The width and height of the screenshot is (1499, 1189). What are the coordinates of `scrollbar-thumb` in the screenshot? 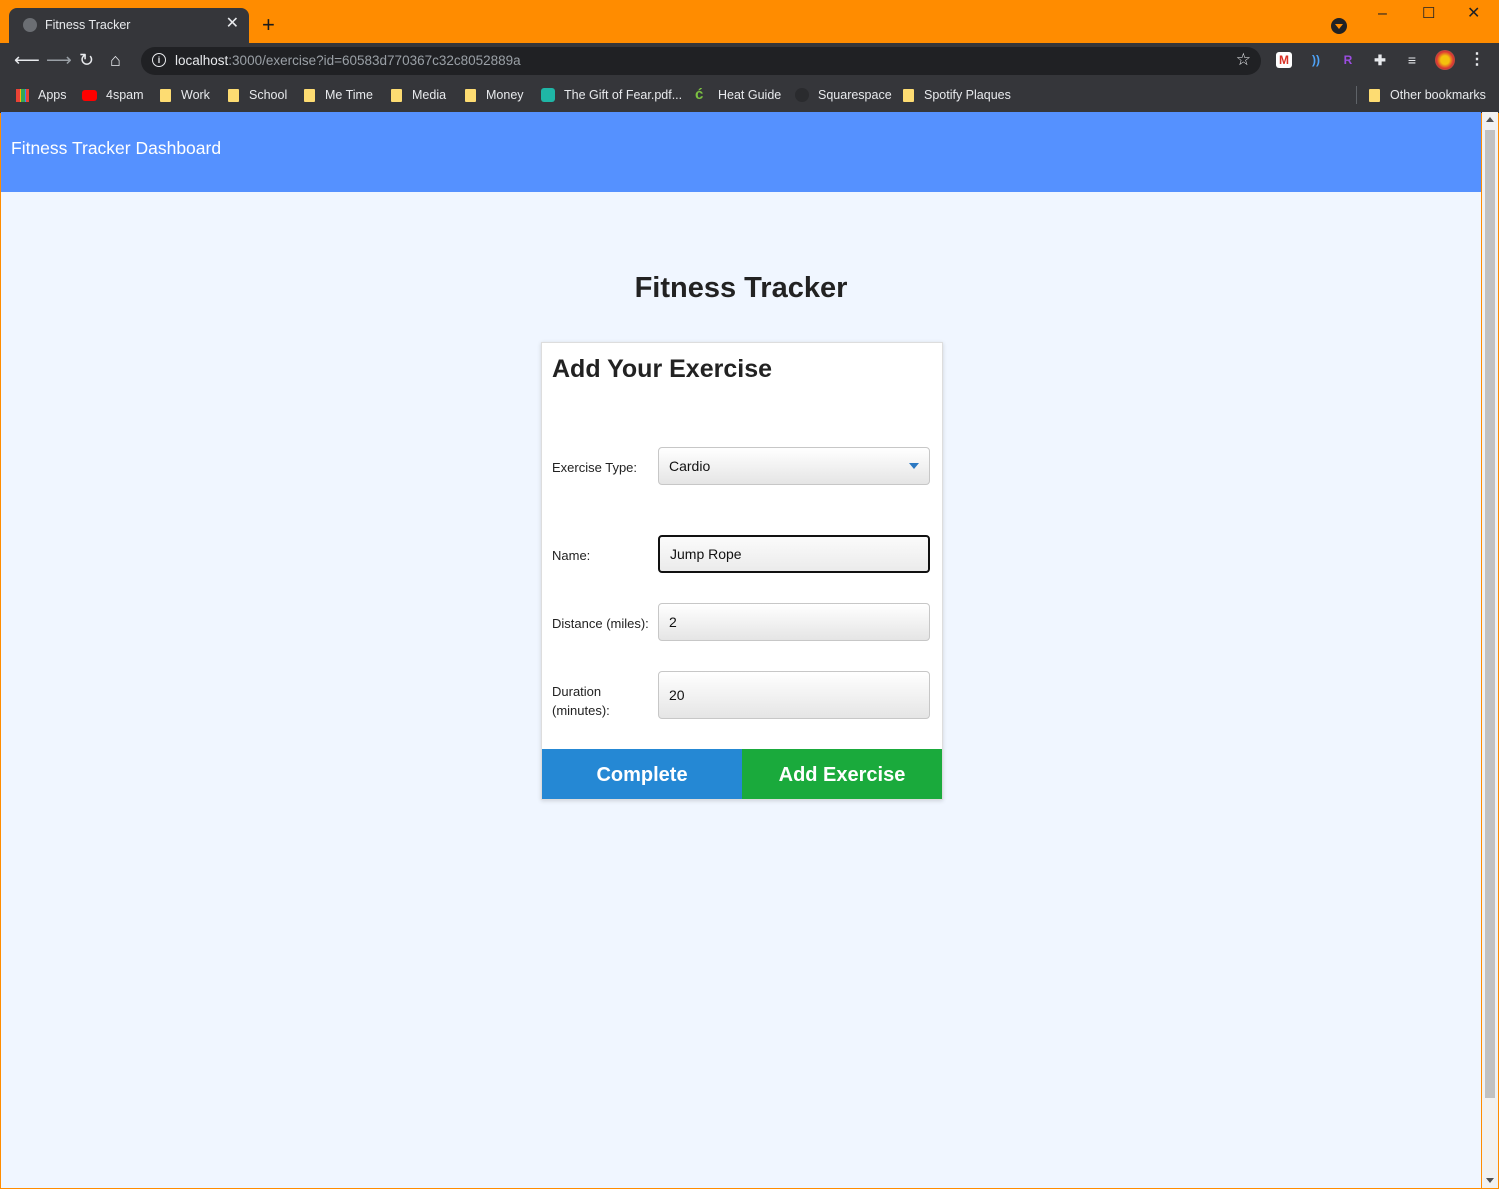 It's located at (1490, 614).